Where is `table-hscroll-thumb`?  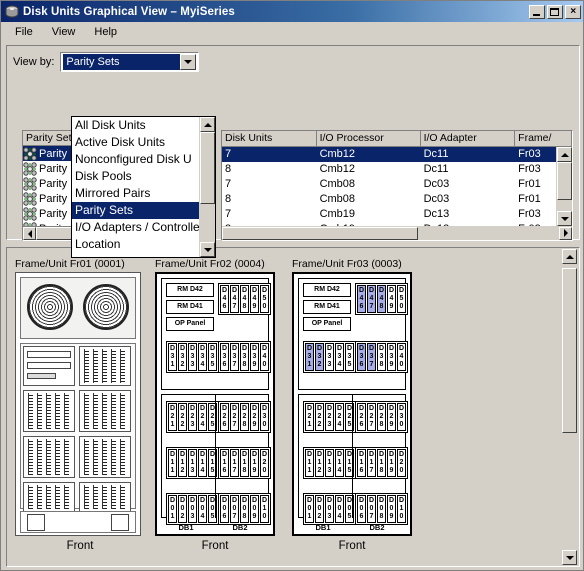
table-hscroll-thumb is located at coordinates (320, 233).